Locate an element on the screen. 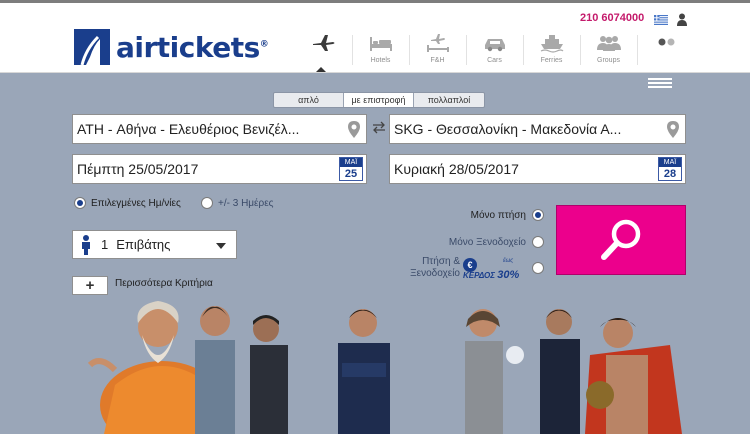 The width and height of the screenshot is (750, 434). flight-hotel-radio is located at coordinates (538, 268).